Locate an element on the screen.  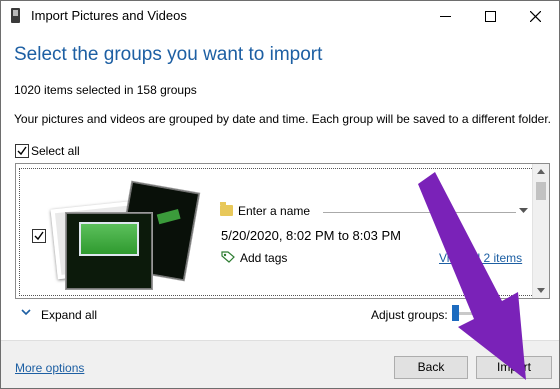
add-tags-link: Add tags is located at coordinates (263, 258).